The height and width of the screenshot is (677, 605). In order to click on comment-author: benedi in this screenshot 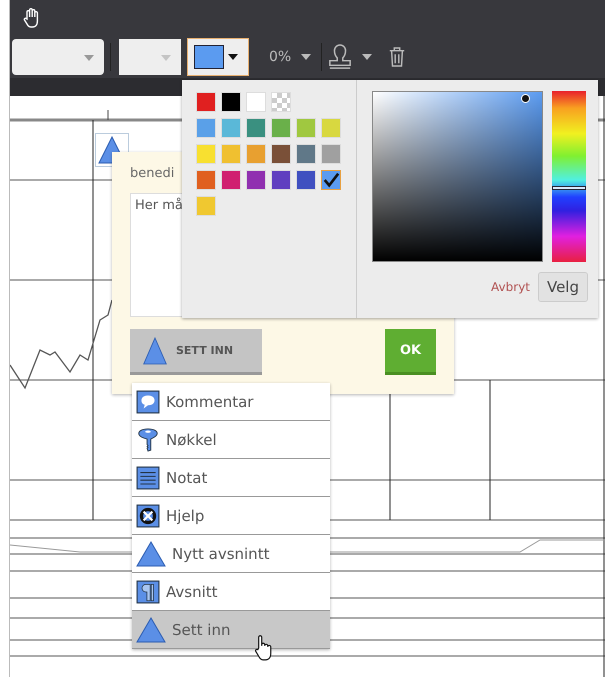, I will do `click(152, 173)`.